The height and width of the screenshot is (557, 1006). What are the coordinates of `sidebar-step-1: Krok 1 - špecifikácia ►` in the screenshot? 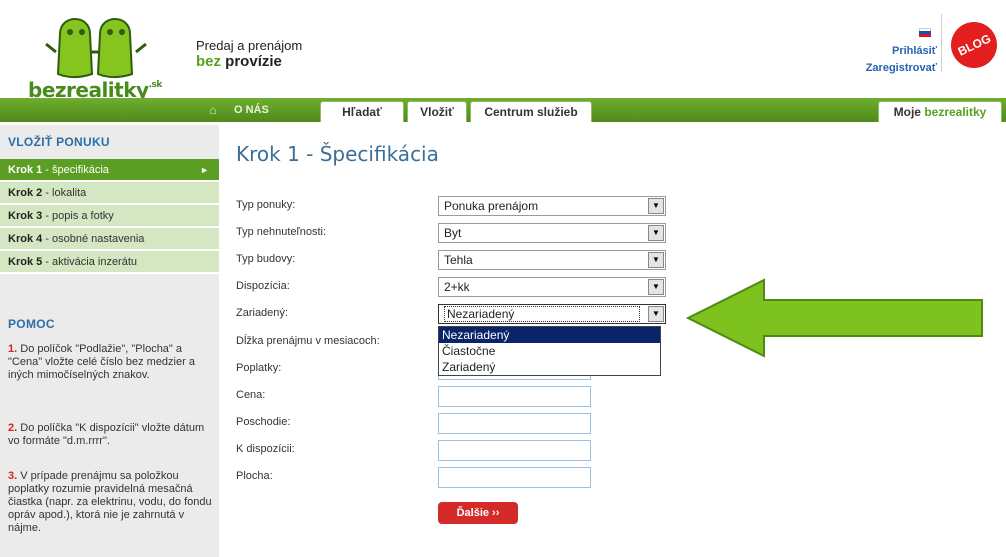 It's located at (109, 170).